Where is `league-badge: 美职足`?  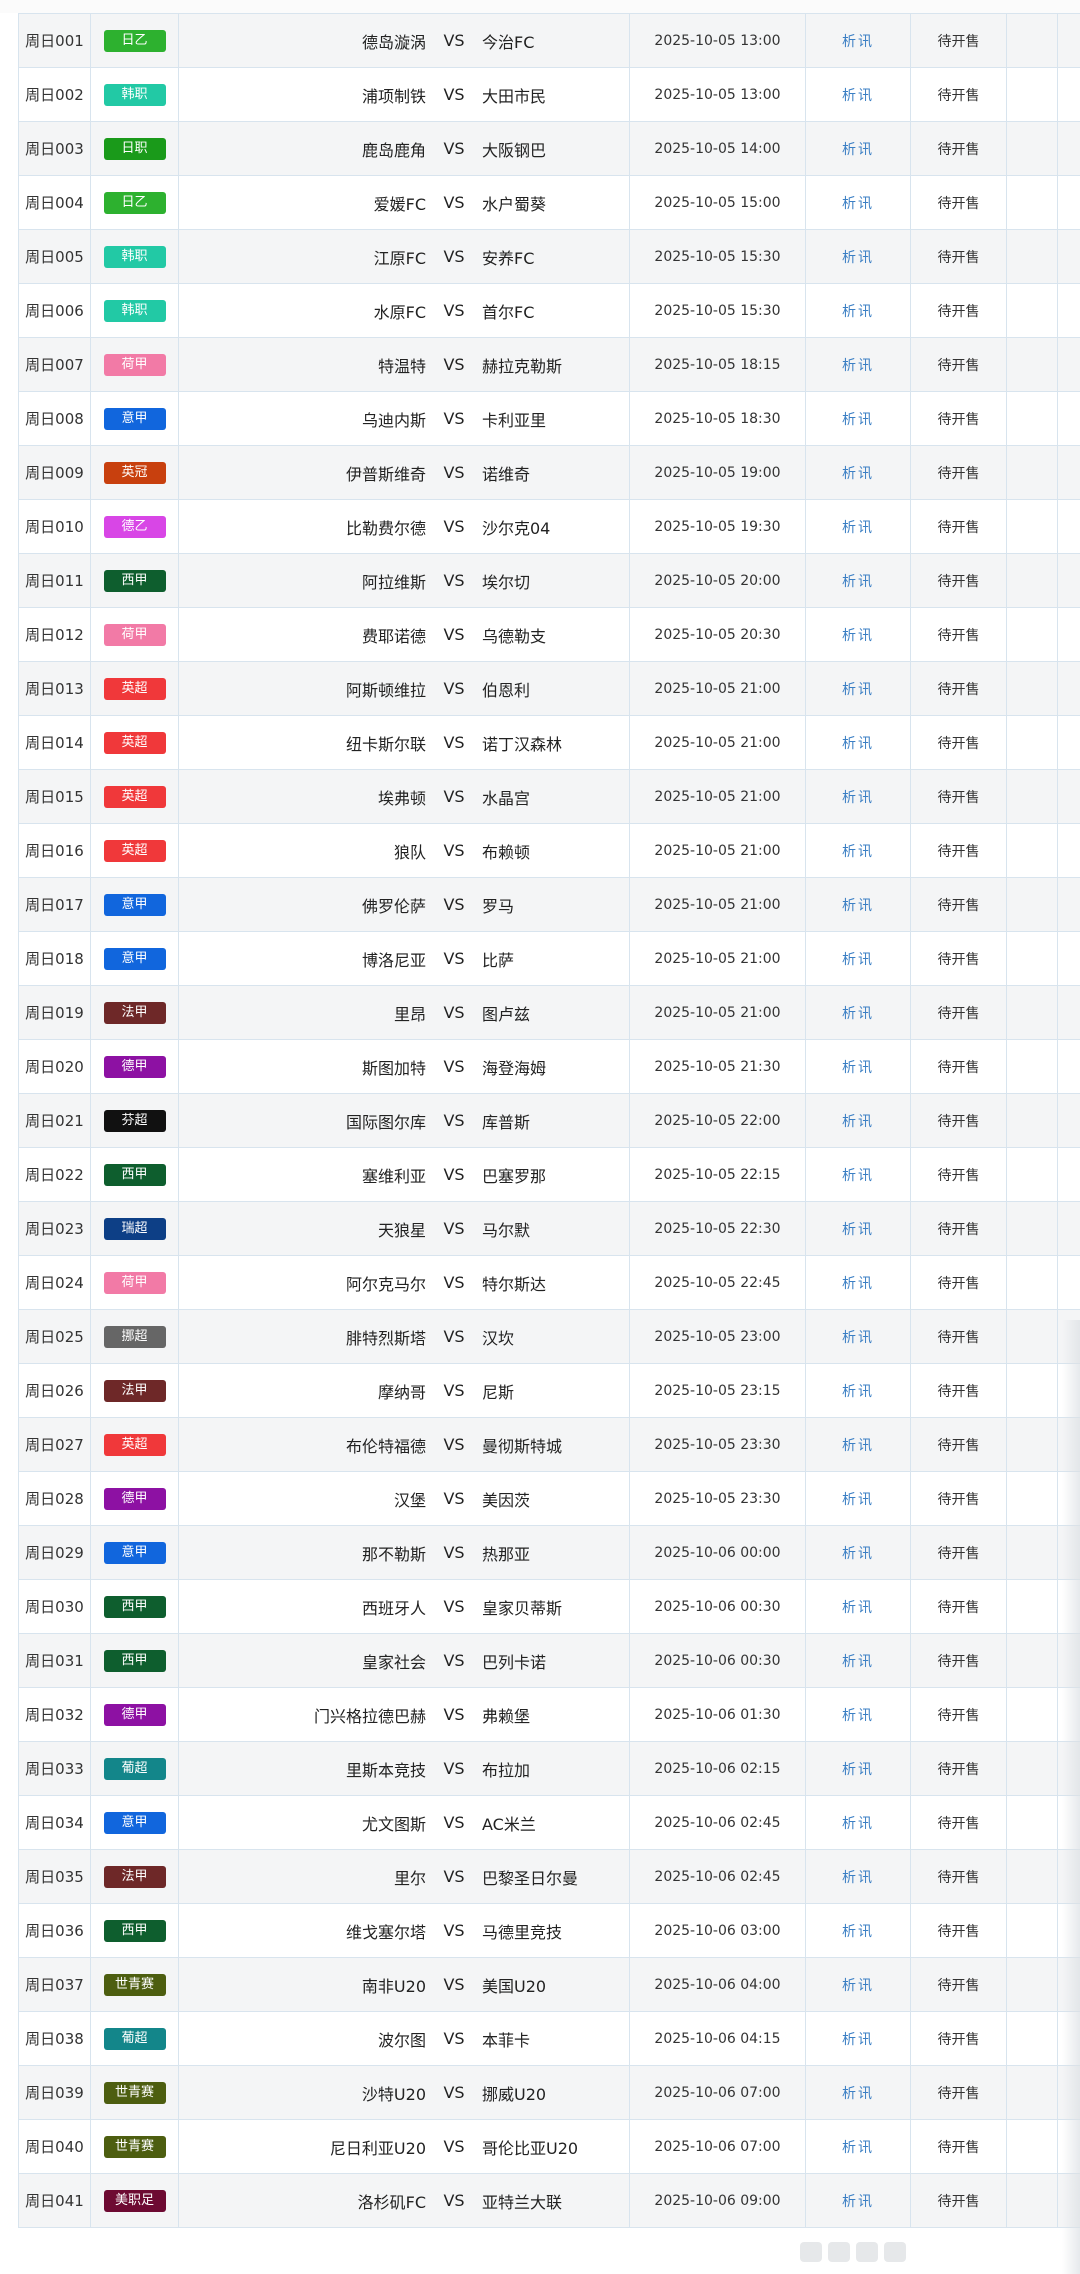
league-badge: 美职足 is located at coordinates (134, 2200).